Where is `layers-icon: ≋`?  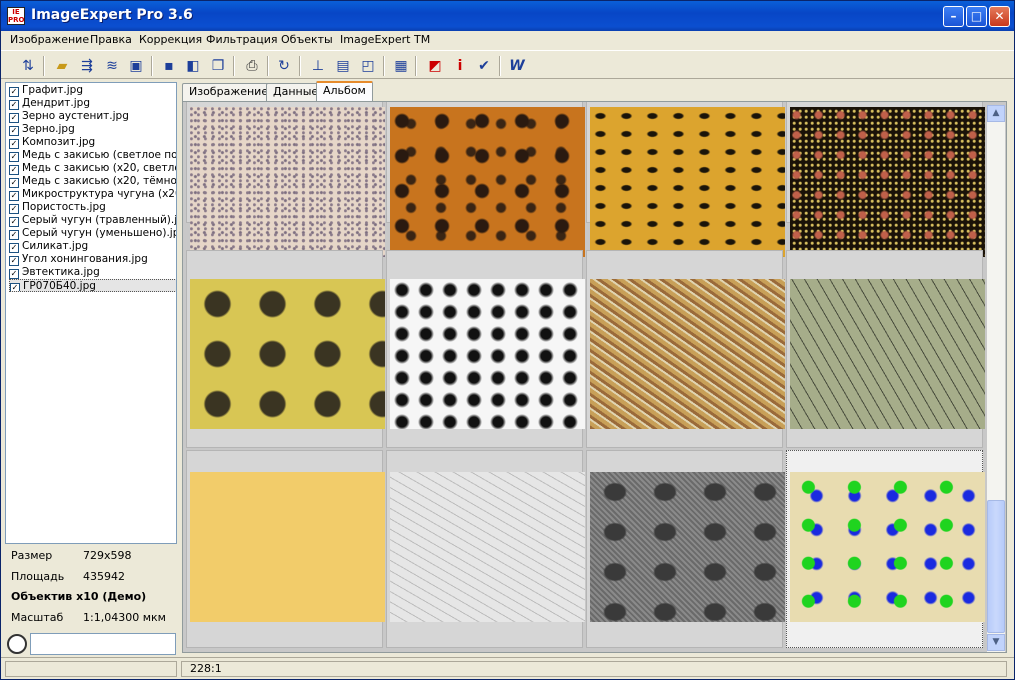
layers-icon: ≋ is located at coordinates (112, 66).